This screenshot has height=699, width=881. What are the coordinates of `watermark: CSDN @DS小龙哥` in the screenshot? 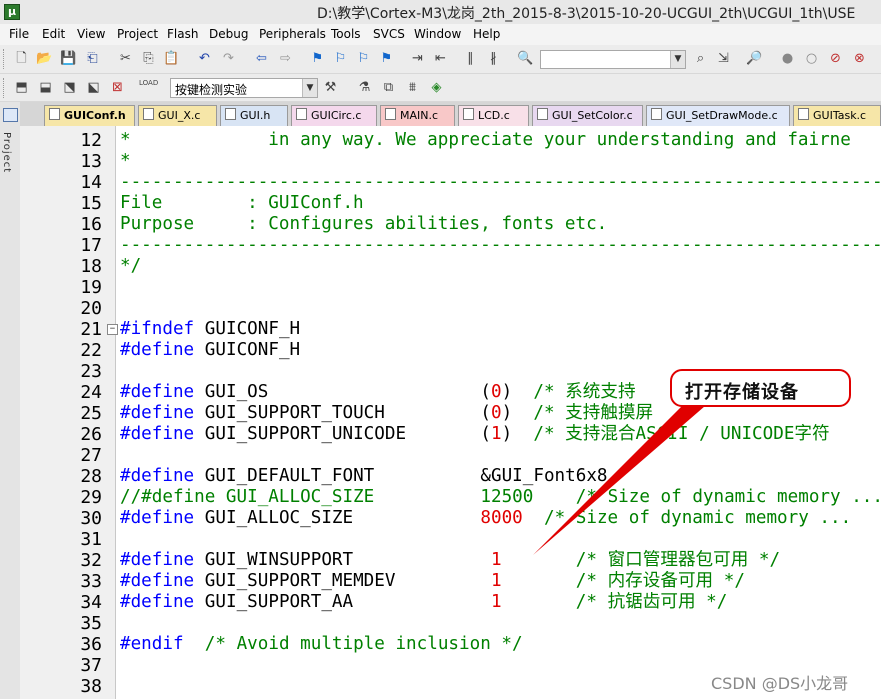 It's located at (780, 683).